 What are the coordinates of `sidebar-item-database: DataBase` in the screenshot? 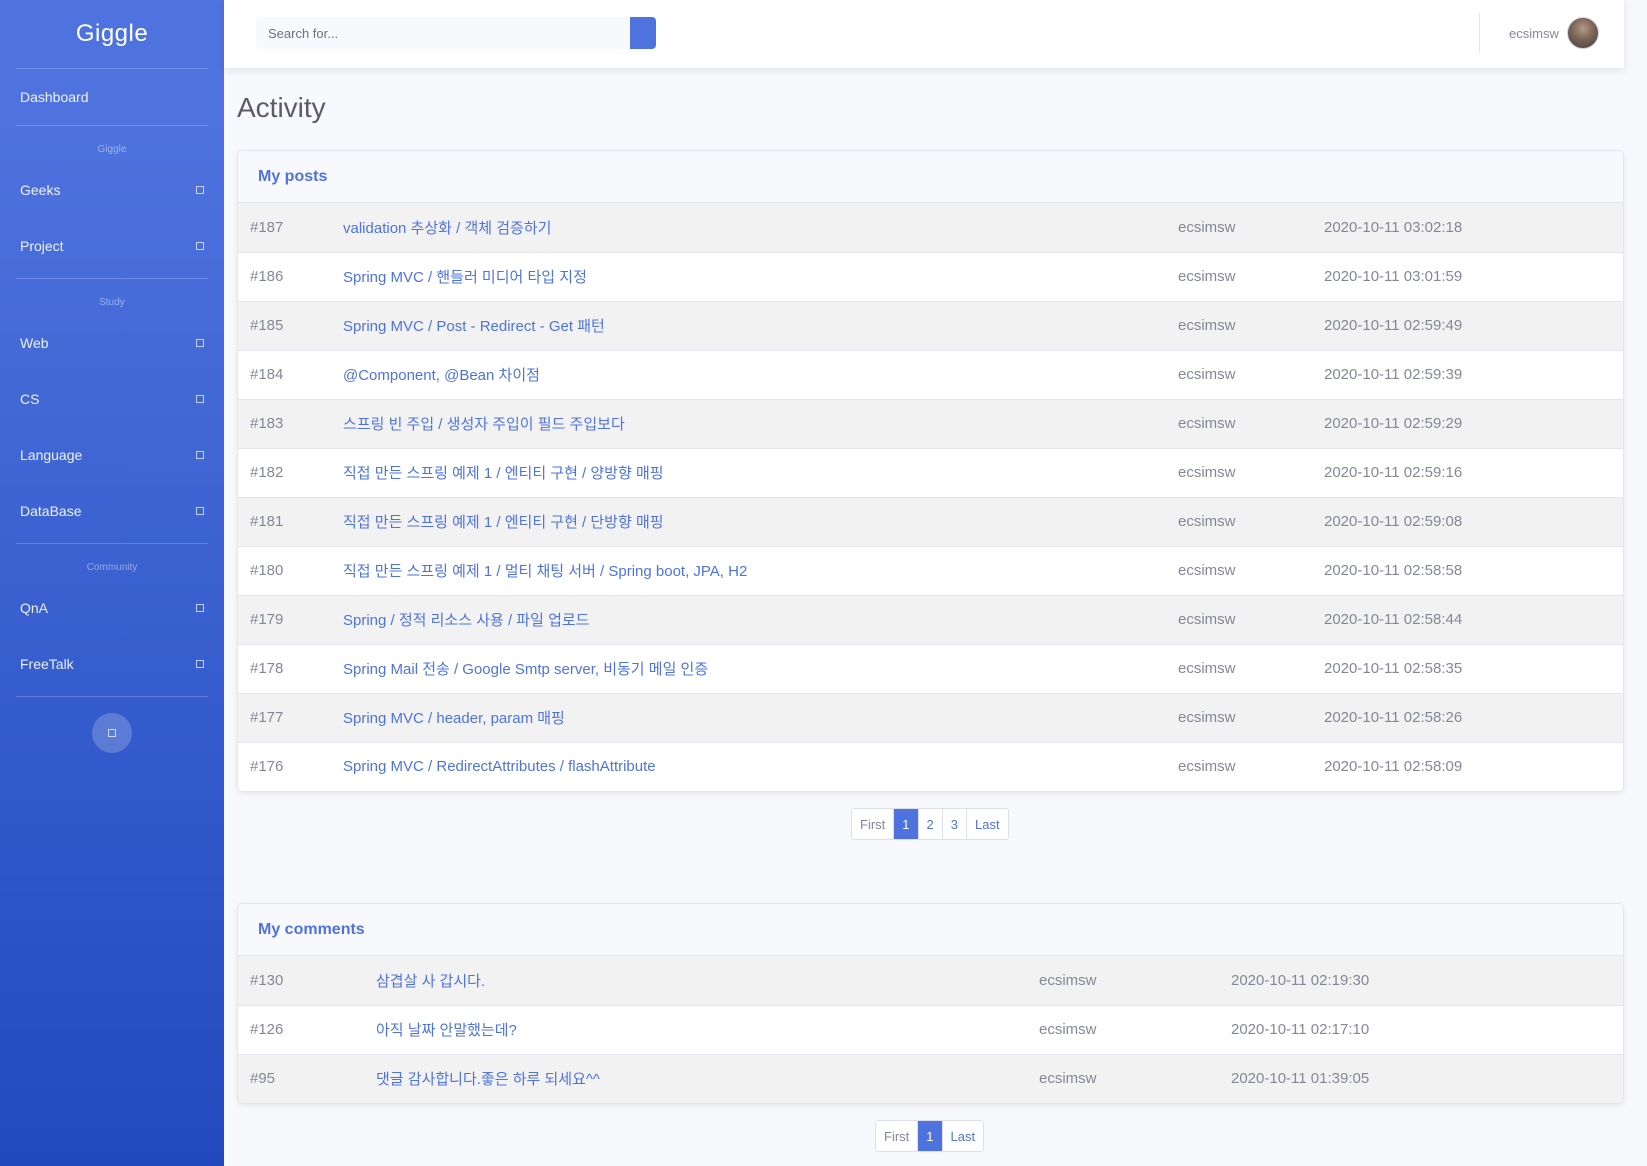 It's located at (112, 511).